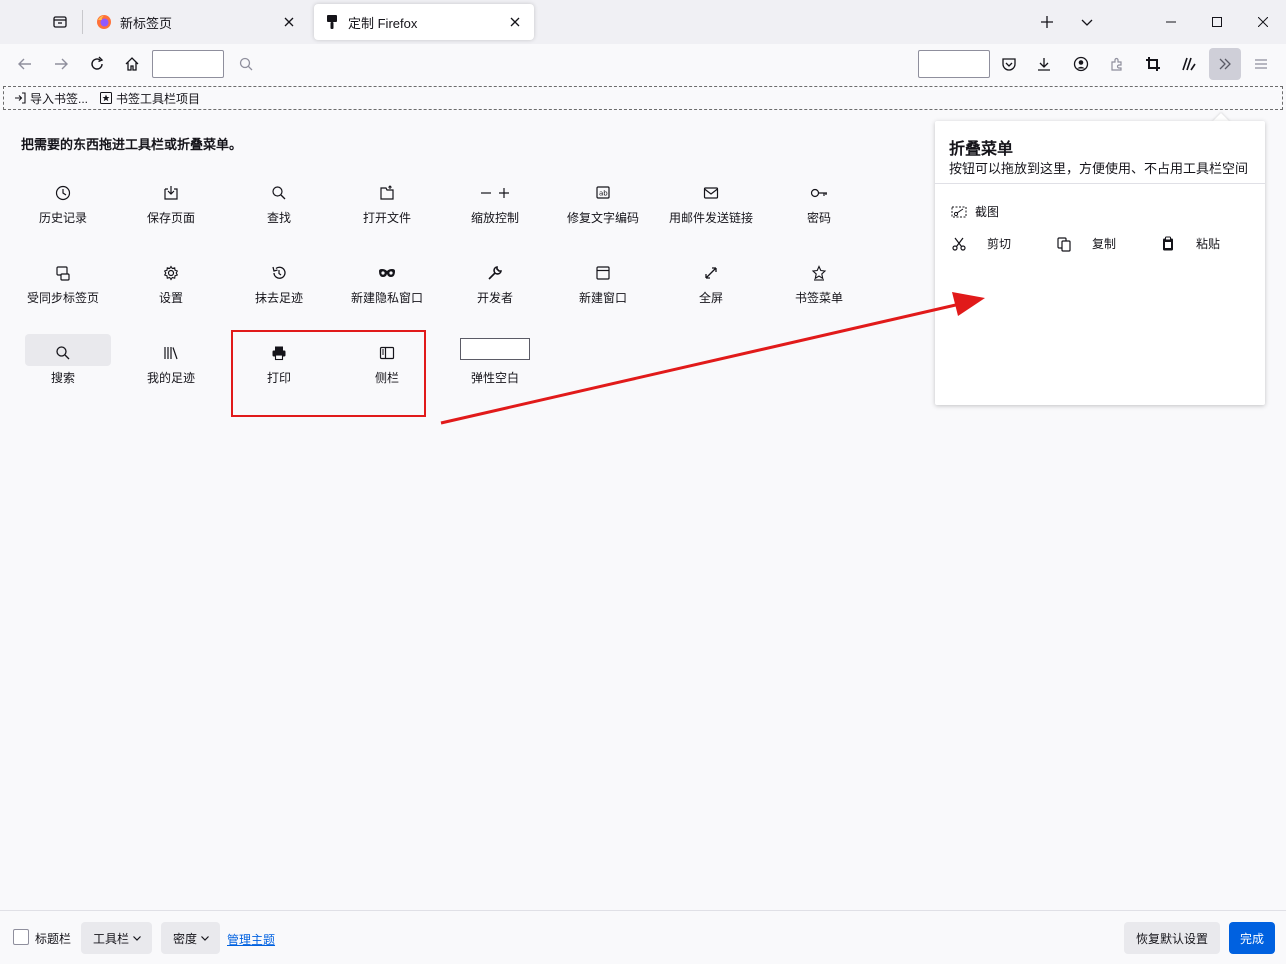 The width and height of the screenshot is (1286, 964). Describe the element at coordinates (819, 286) in the screenshot. I see `palette-item-bookmarks-menu: 书签菜单` at that location.